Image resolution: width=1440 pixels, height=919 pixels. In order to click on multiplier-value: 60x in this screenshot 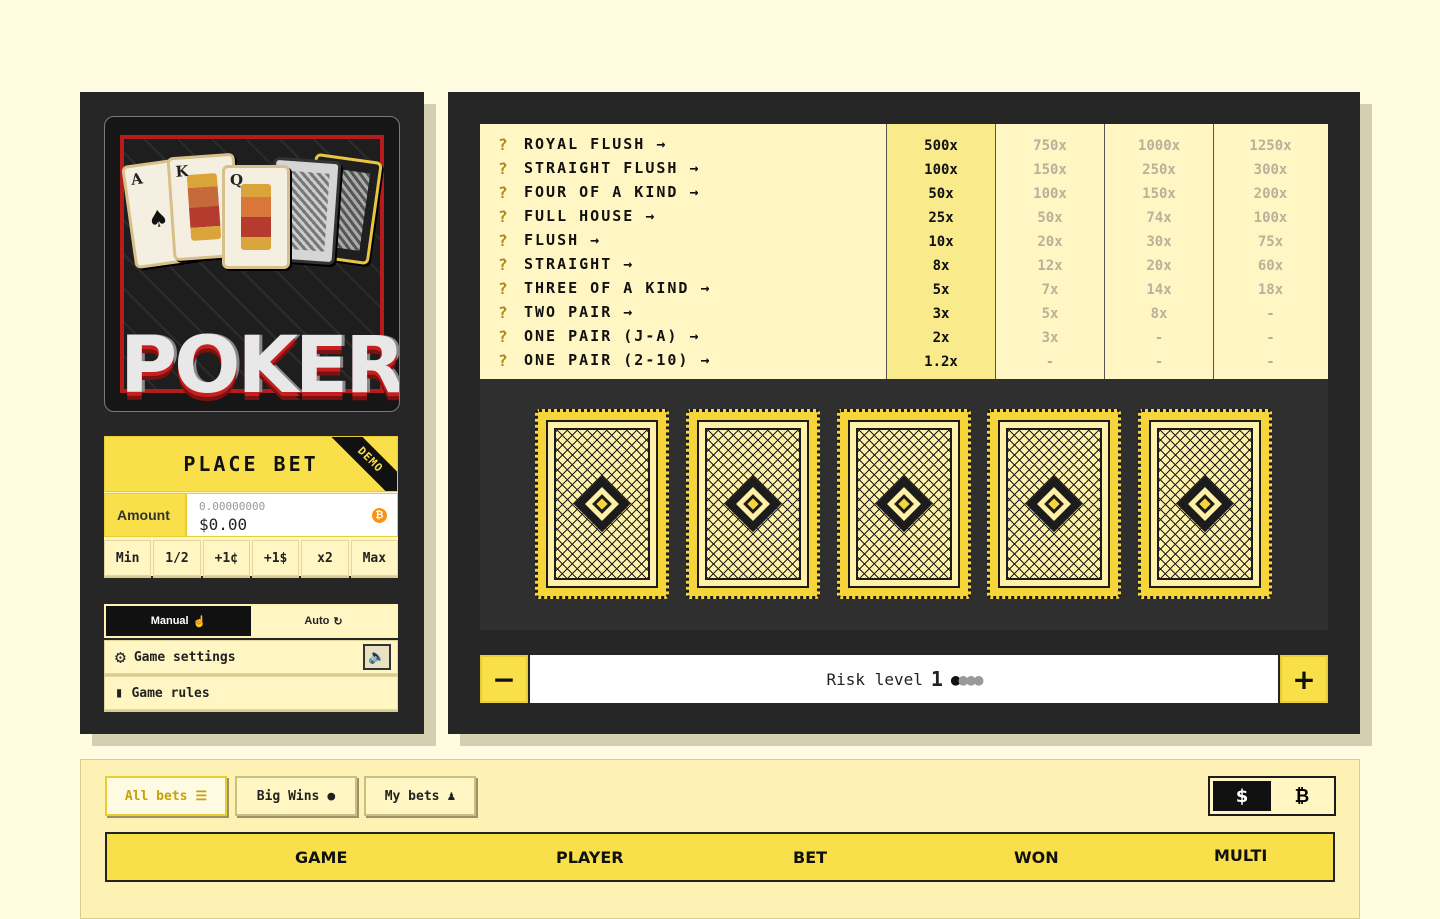, I will do `click(1270, 266)`.